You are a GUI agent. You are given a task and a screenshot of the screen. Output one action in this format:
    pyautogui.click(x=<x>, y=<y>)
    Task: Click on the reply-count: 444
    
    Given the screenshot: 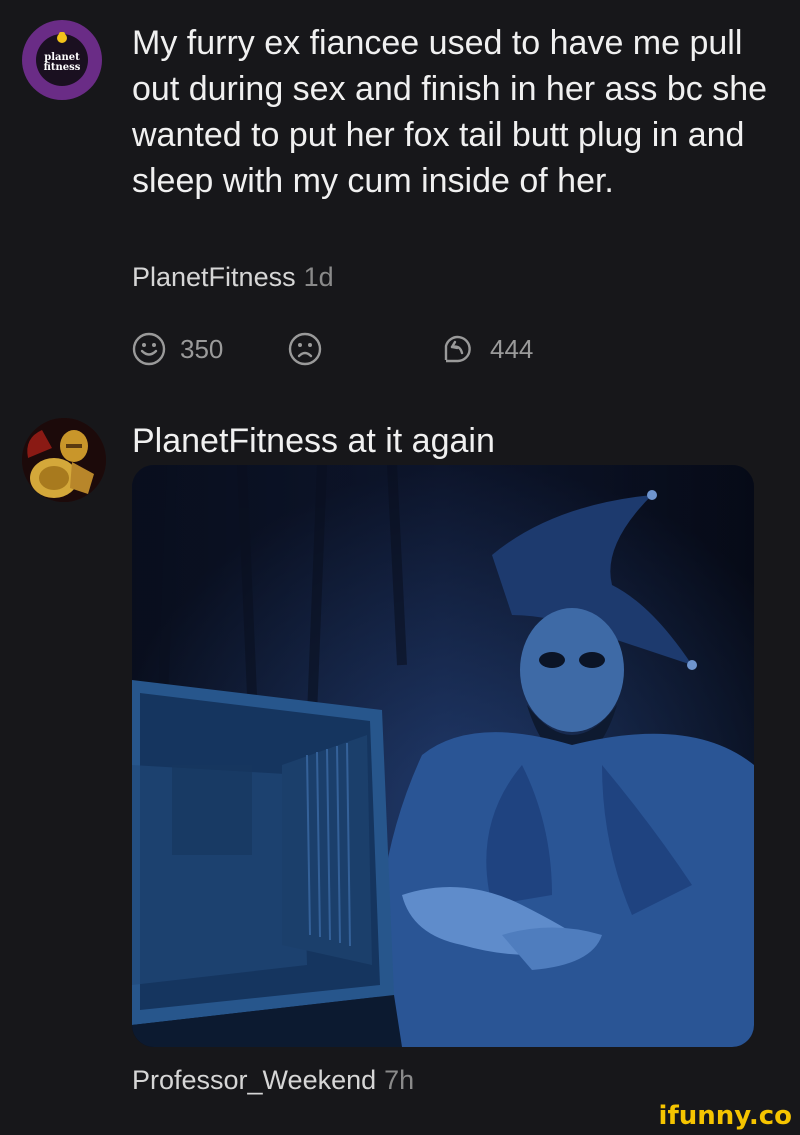 What is the action you would take?
    pyautogui.click(x=512, y=348)
    